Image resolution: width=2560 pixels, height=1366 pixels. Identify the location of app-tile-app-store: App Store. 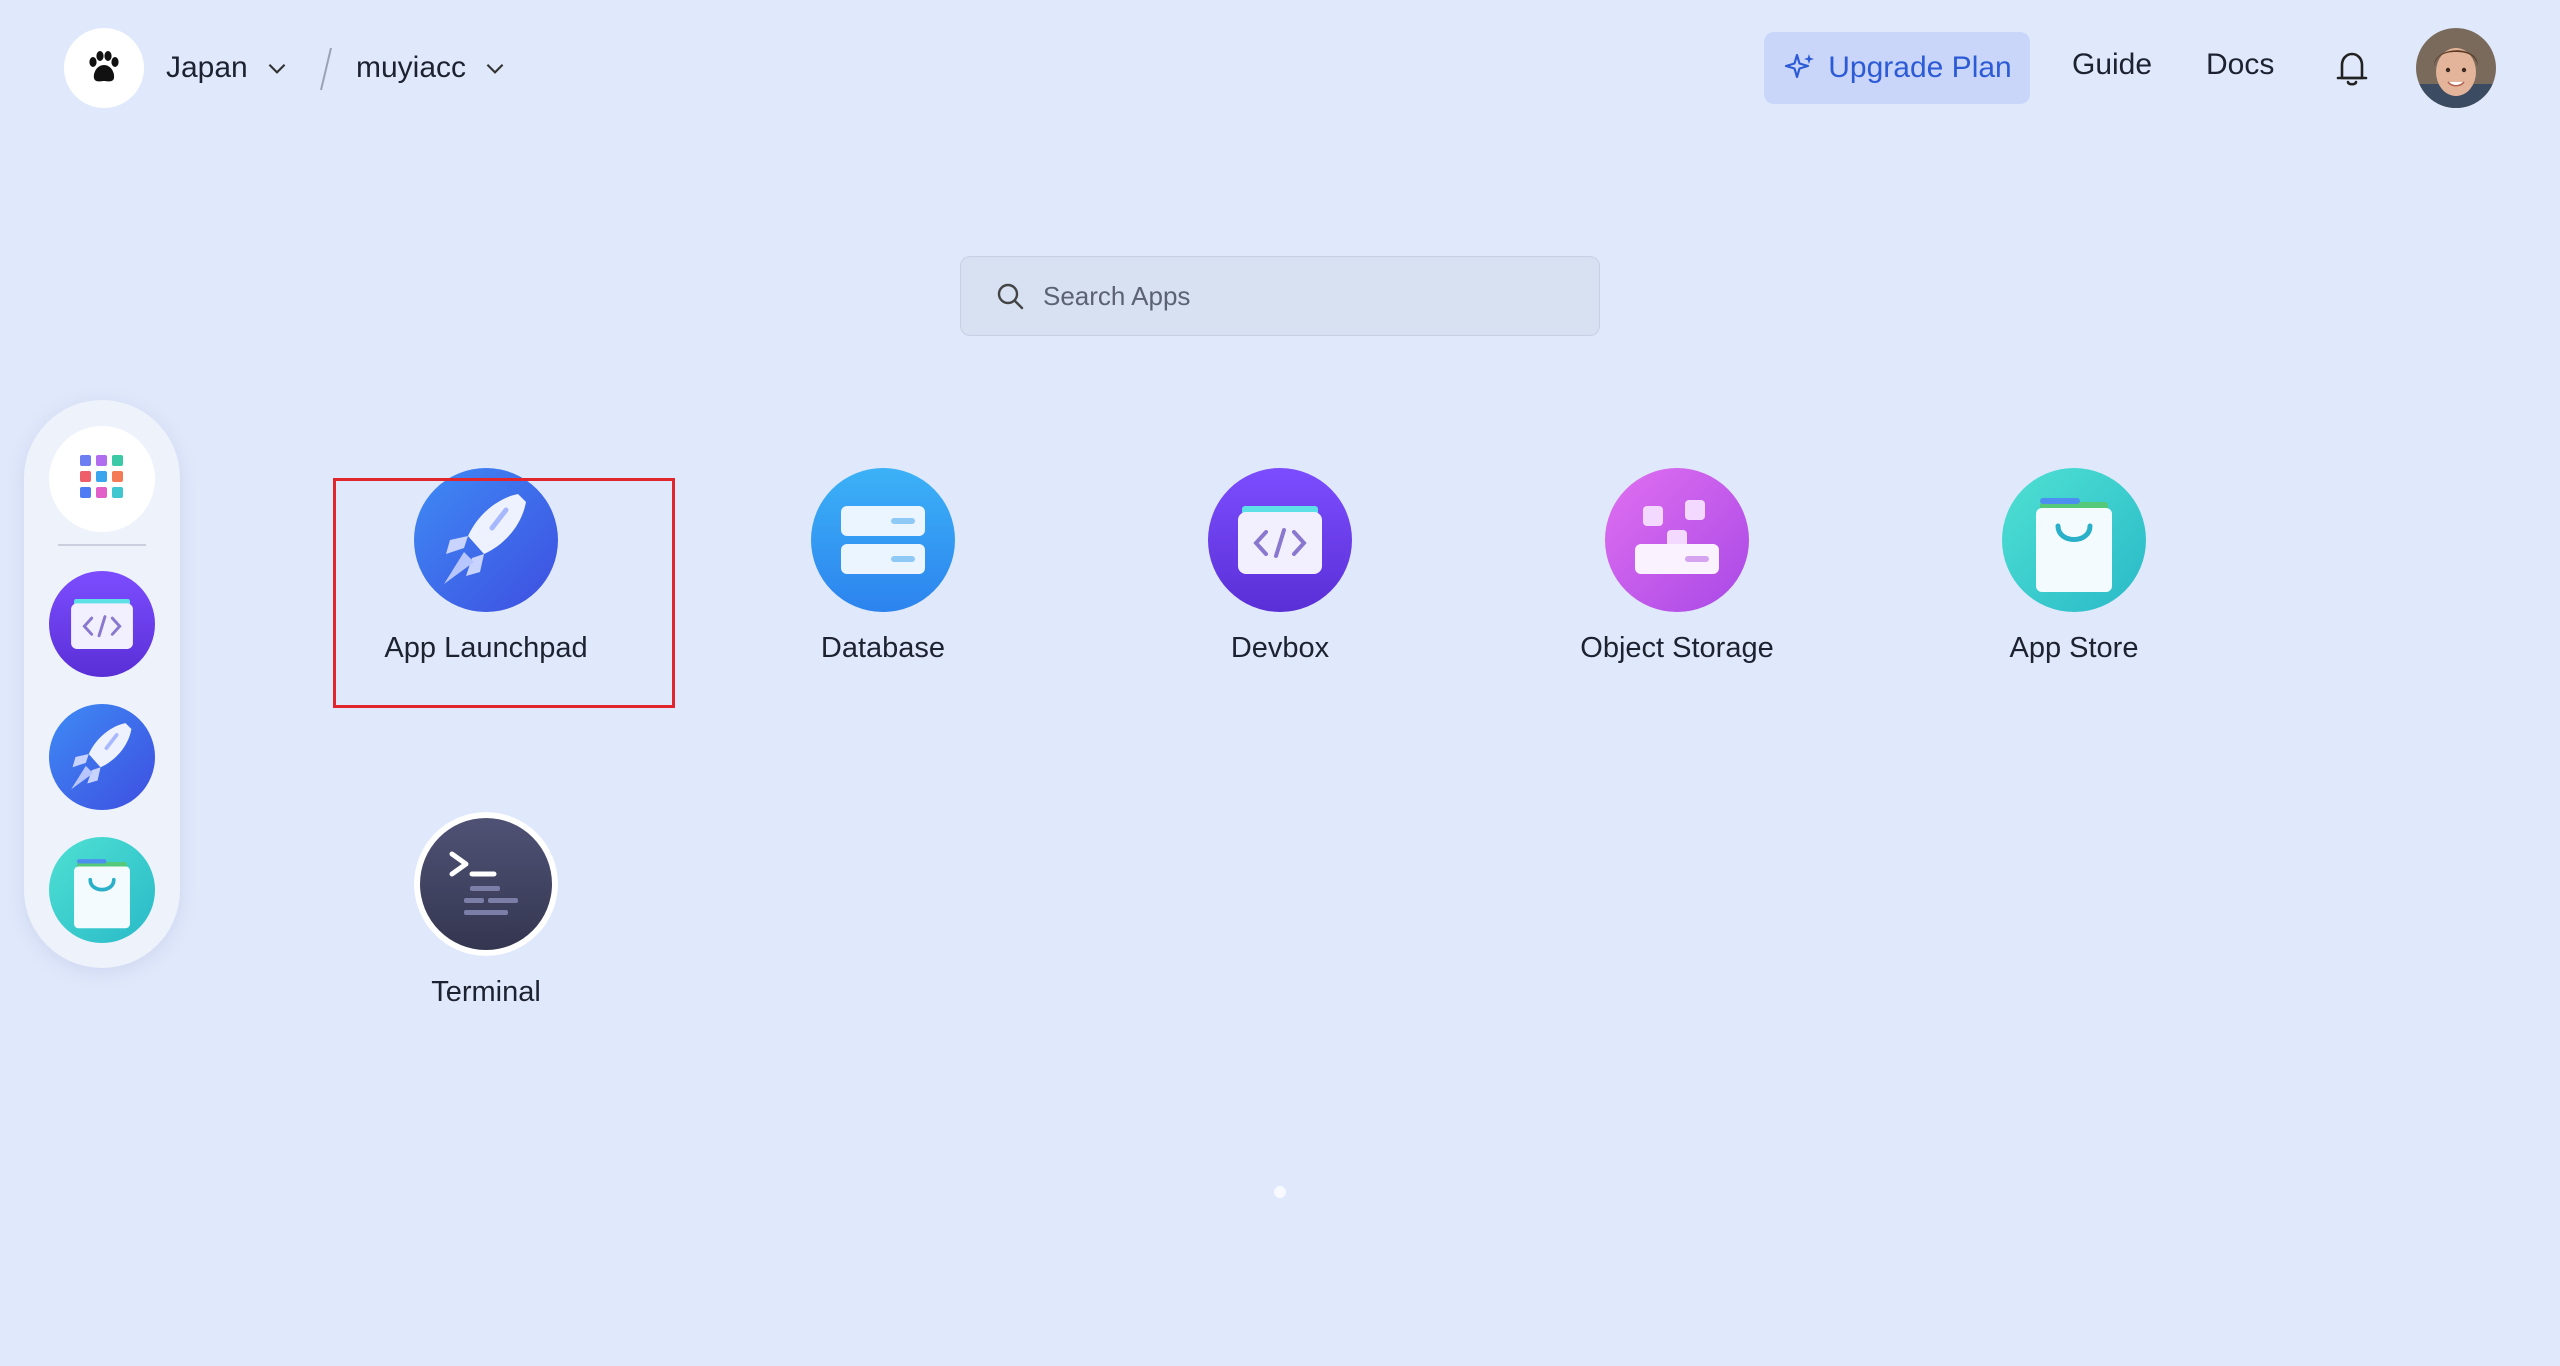
(2074, 588).